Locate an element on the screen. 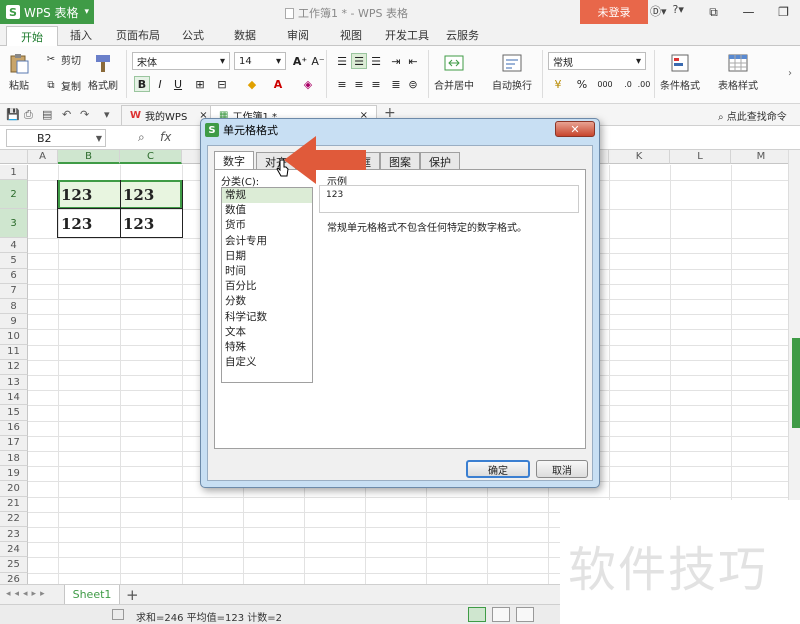  format-painter-button: 格式刷 is located at coordinates (103, 72).